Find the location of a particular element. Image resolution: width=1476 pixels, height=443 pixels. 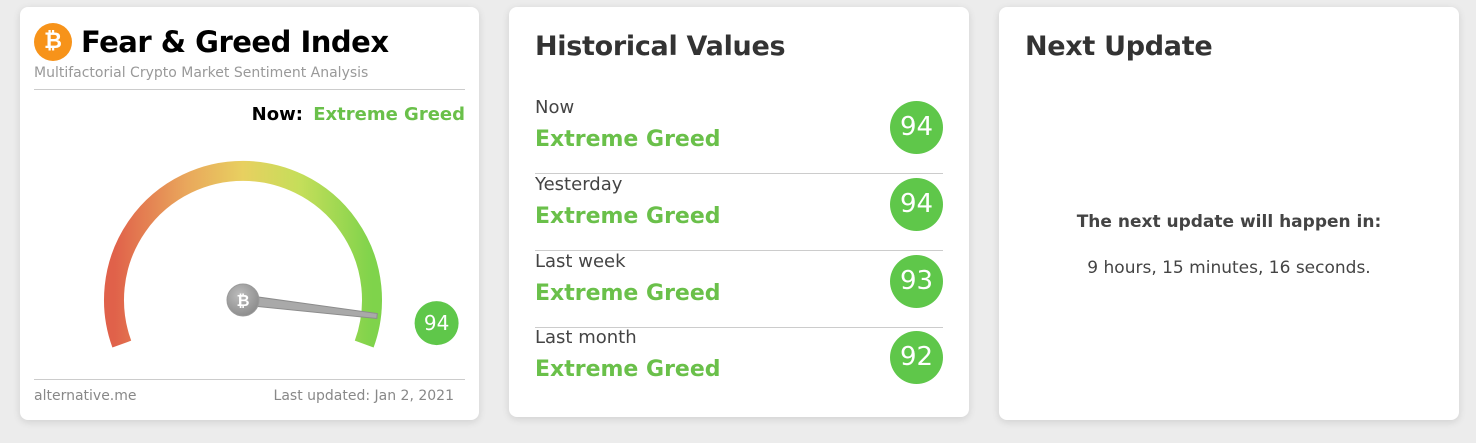

fear-greed-header: ₿ Fear & Greed Index is located at coordinates (211, 42).